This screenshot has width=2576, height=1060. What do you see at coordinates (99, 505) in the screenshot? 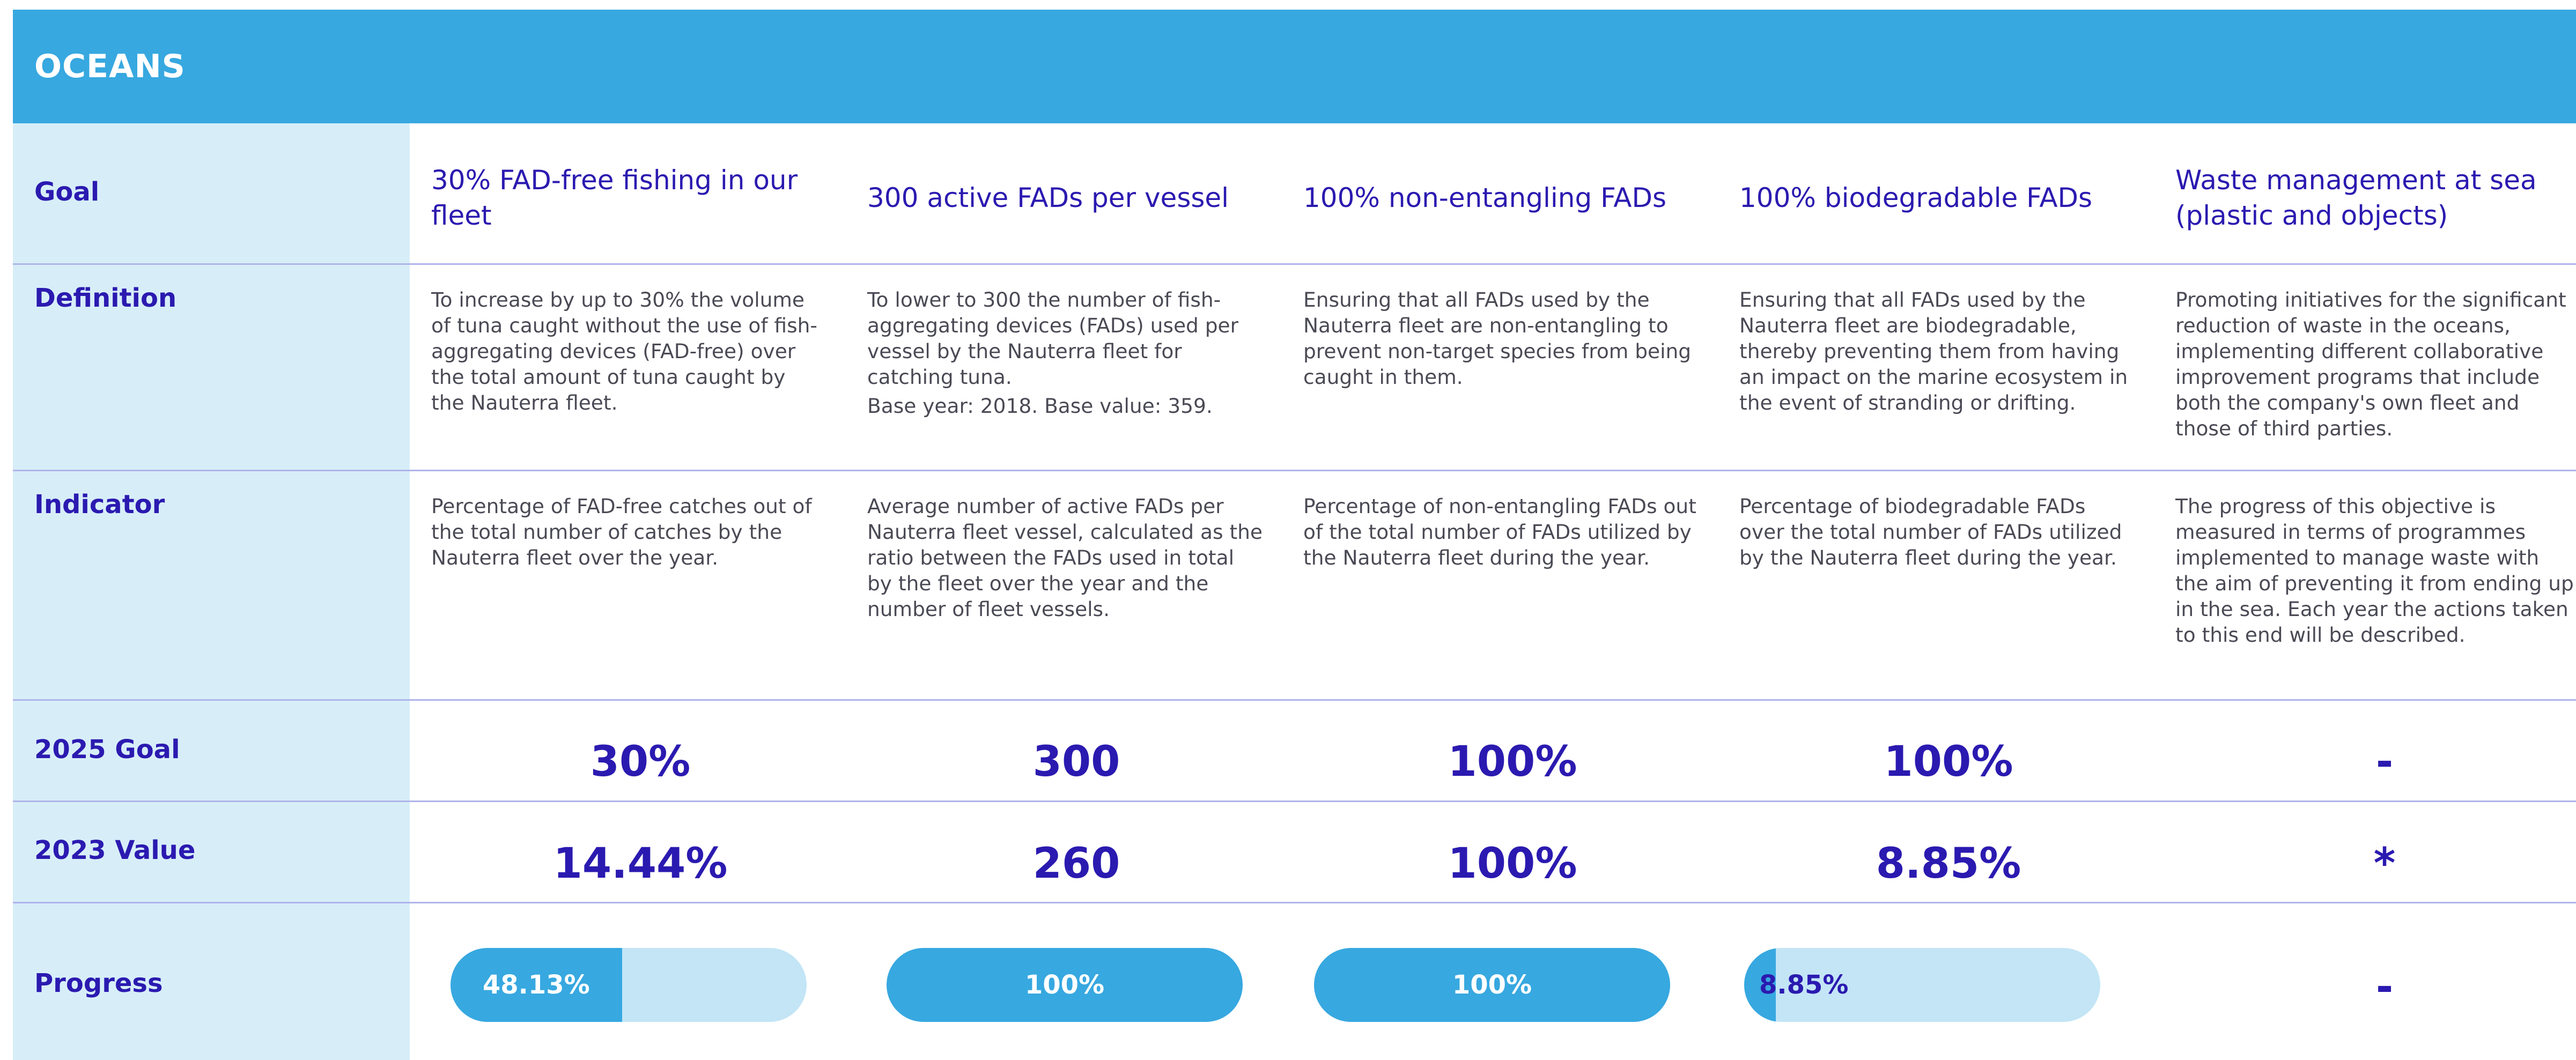
I see `row-label-indicator: Indicator` at bounding box center [99, 505].